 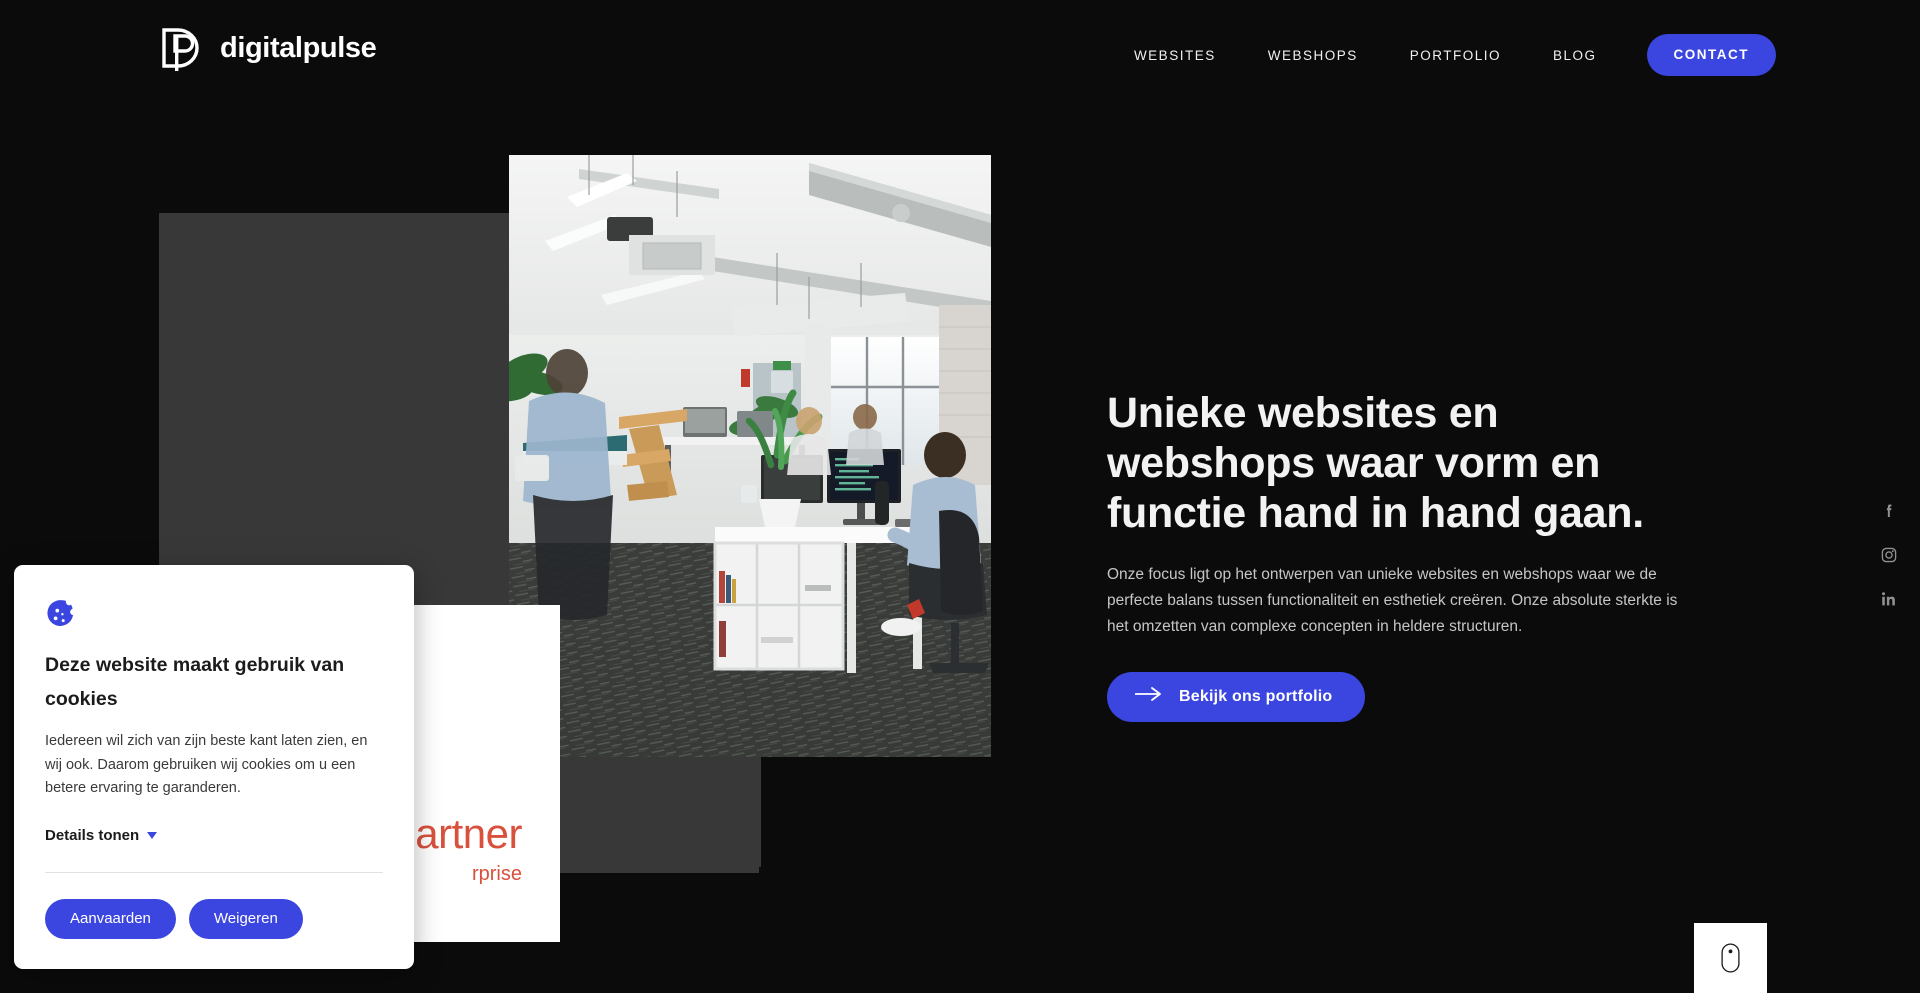 What do you see at coordinates (92, 835) in the screenshot?
I see `show-details-label: Details tonen` at bounding box center [92, 835].